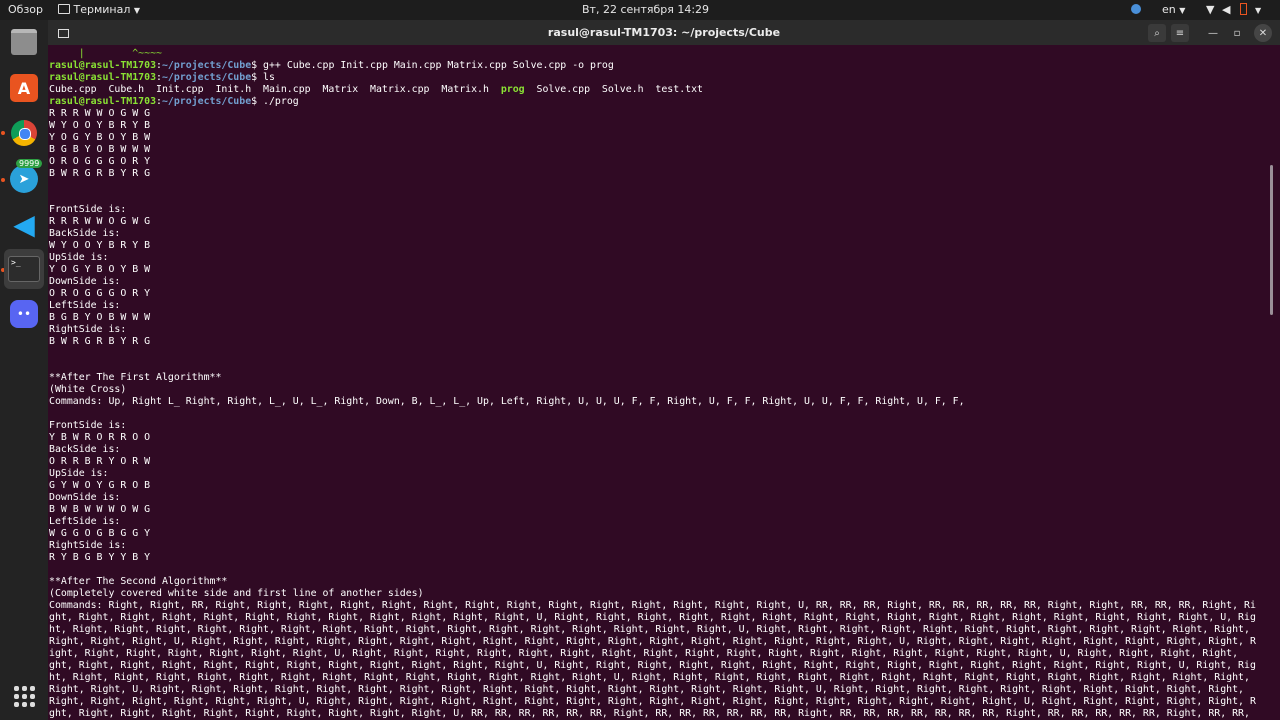 Image resolution: width=1280 pixels, height=720 pixels. What do you see at coordinates (138, 581) in the screenshot?
I see `output-line: **After The Second Algorithm**` at bounding box center [138, 581].